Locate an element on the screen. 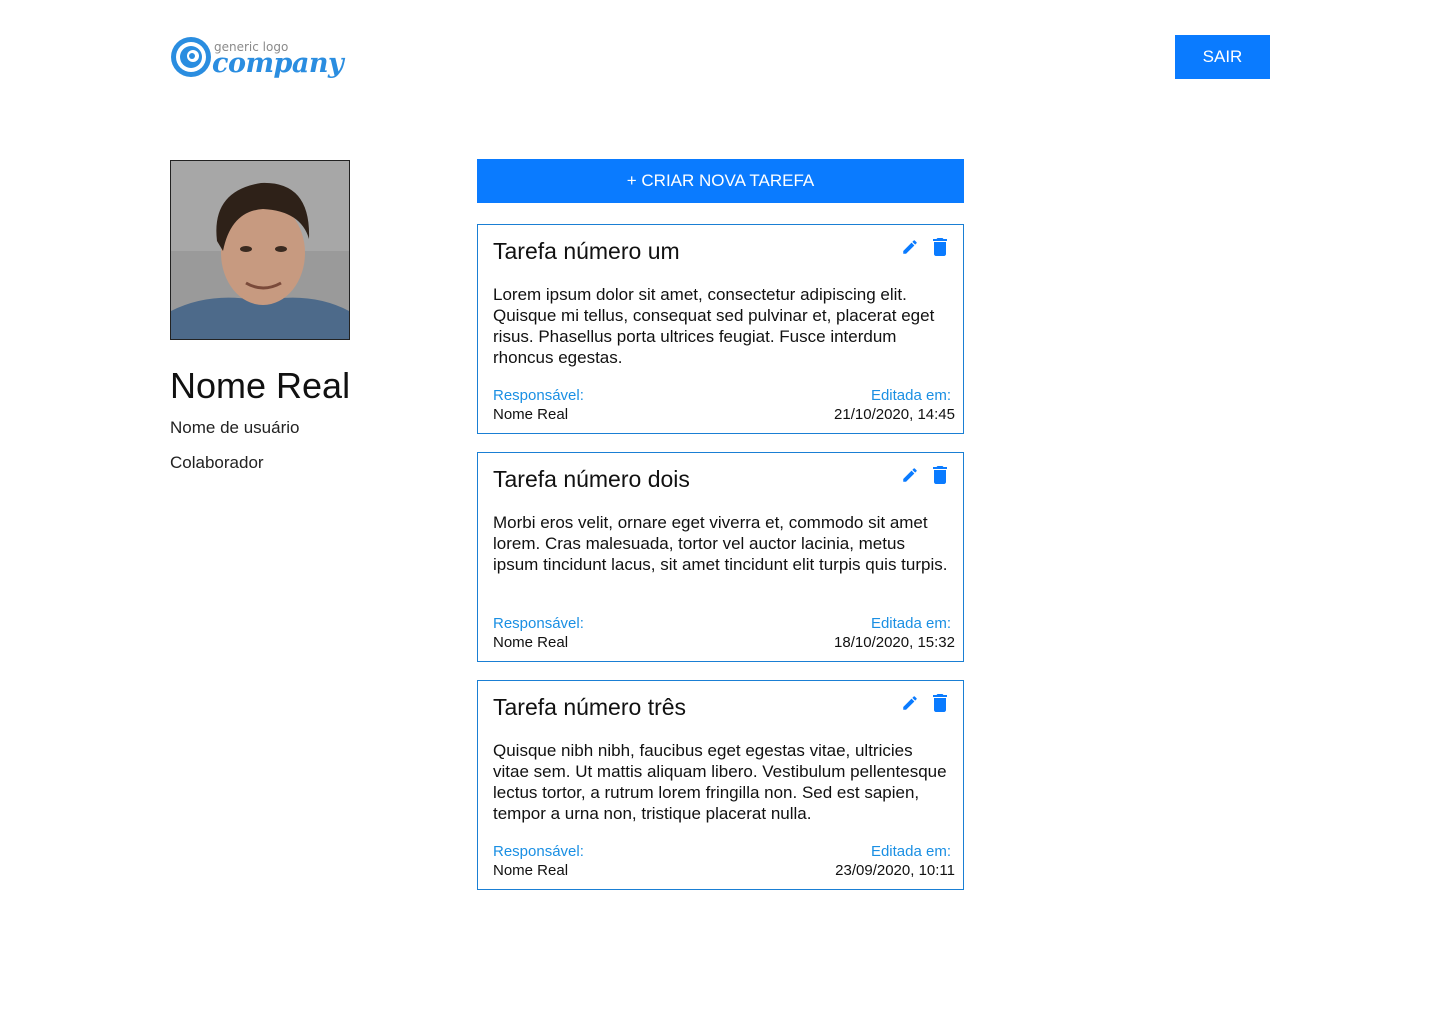 The width and height of the screenshot is (1440, 1024). task-title: Tarefa número um is located at coordinates (586, 251).